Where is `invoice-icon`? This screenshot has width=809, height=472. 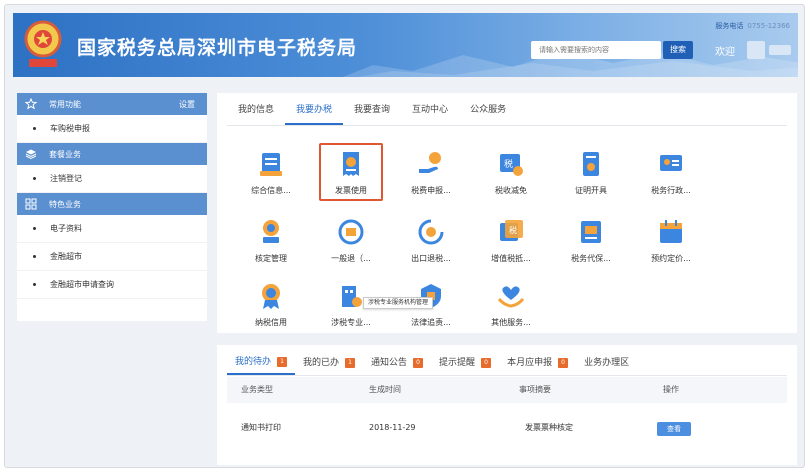
invoice-icon is located at coordinates (351, 164).